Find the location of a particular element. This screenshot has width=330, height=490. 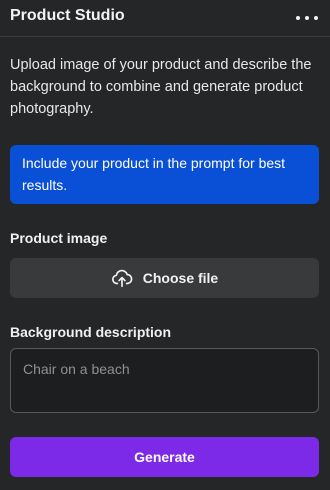

product-image-label: Product image is located at coordinates (59, 238).